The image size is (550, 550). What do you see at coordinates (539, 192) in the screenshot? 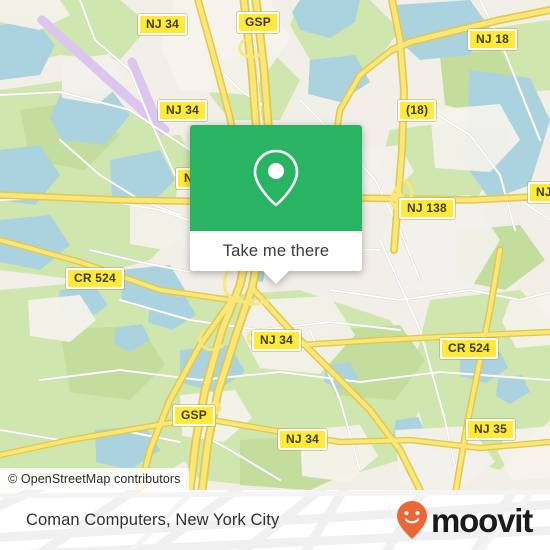
I see `route-shield: NJ 3` at bounding box center [539, 192].